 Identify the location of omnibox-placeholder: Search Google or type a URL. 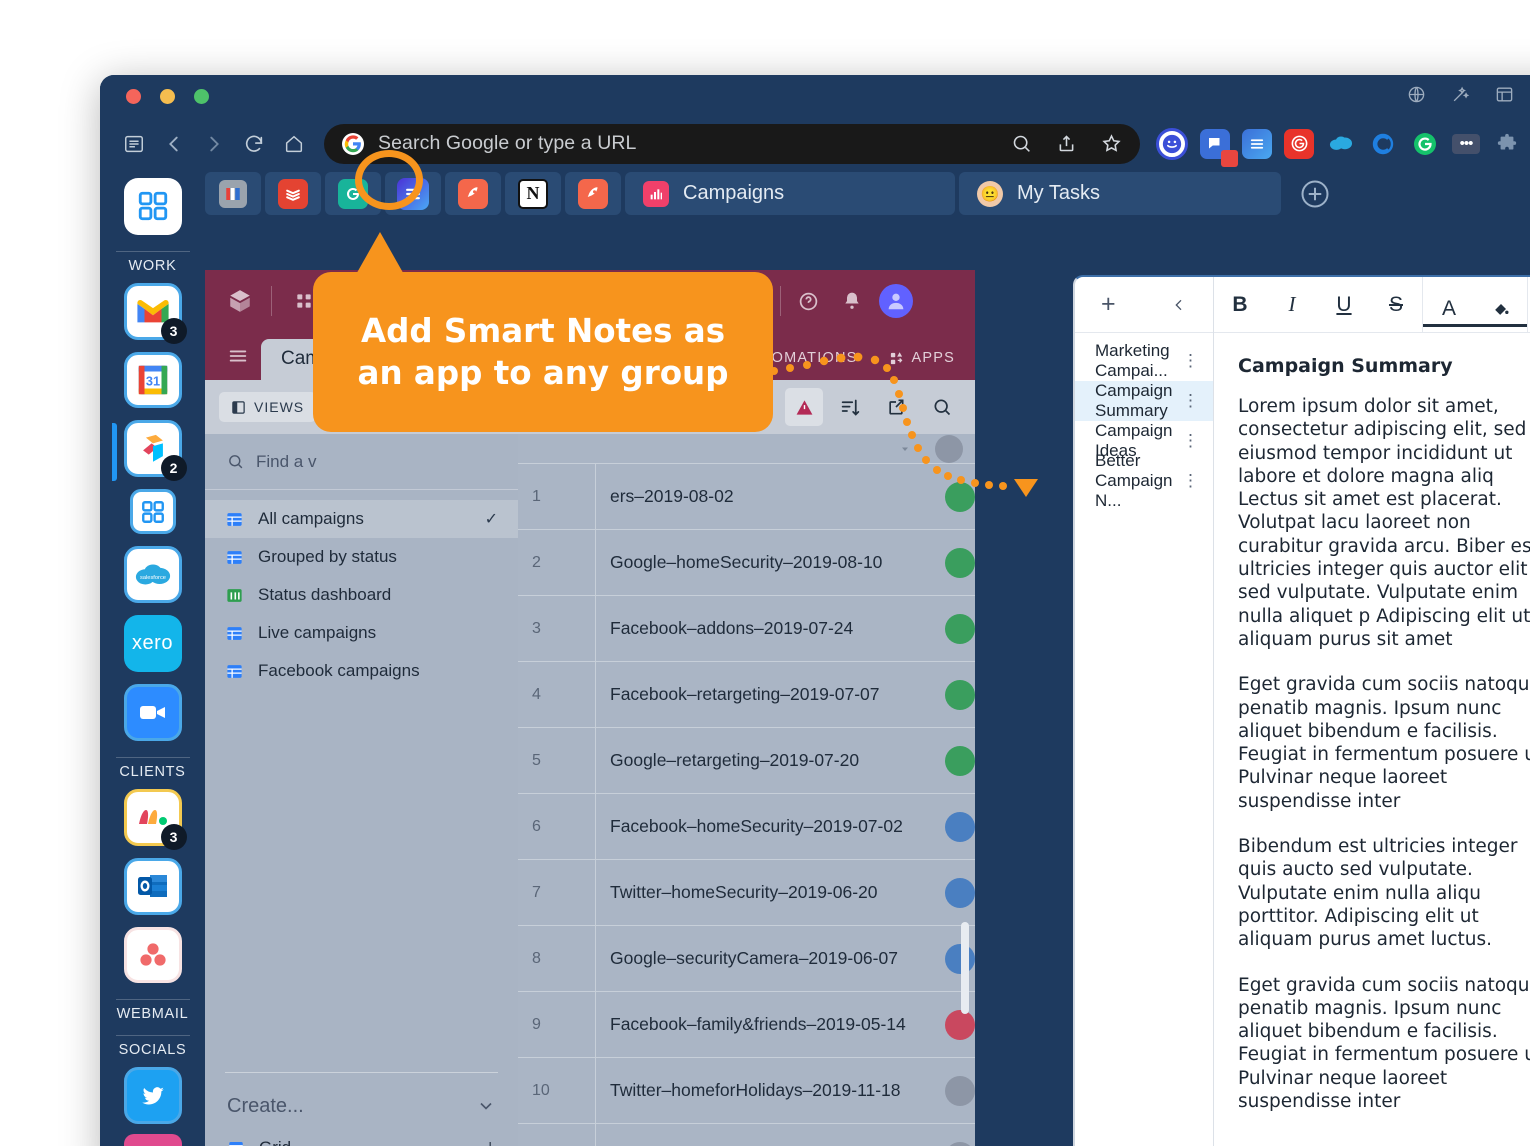
(687, 143).